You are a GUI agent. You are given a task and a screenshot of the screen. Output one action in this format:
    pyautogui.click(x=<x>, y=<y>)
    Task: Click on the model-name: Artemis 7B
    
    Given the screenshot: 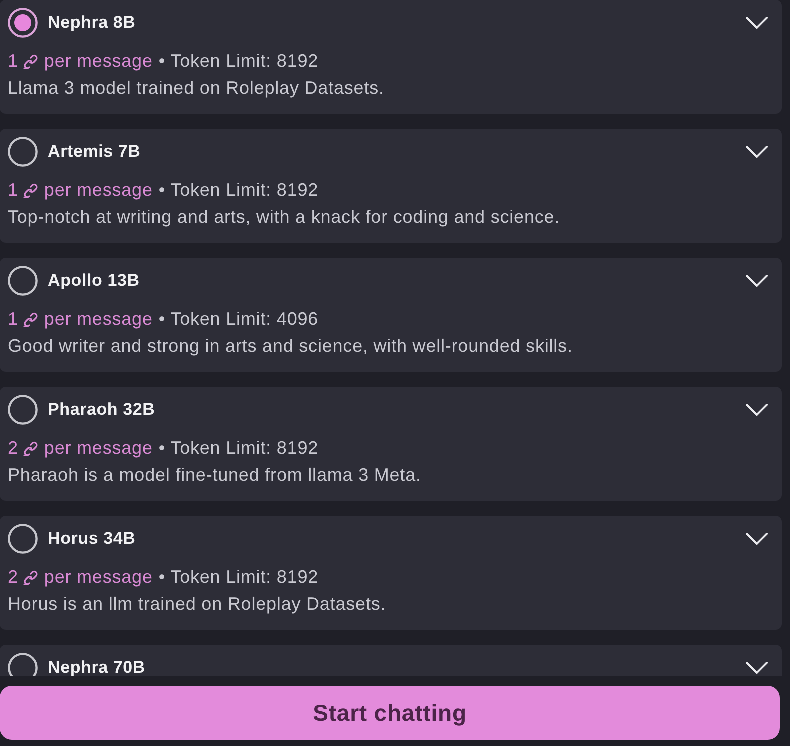 What is the action you would take?
    pyautogui.click(x=95, y=152)
    